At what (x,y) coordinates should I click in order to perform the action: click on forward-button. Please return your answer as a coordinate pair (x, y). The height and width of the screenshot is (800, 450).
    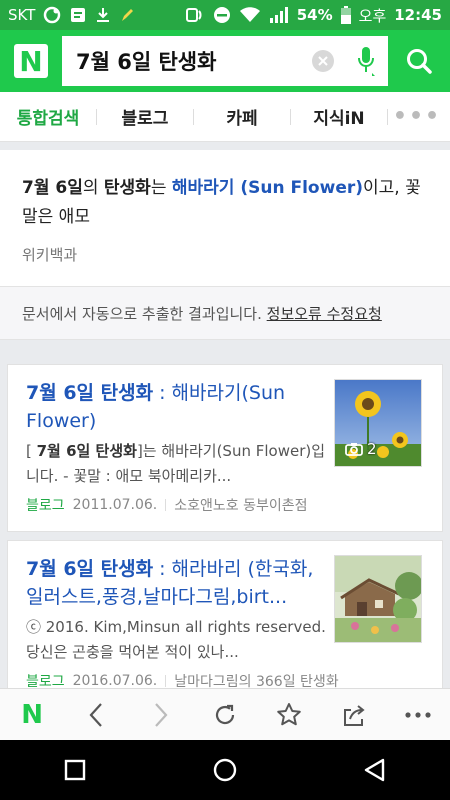
    Looking at the image, I should click on (161, 715).